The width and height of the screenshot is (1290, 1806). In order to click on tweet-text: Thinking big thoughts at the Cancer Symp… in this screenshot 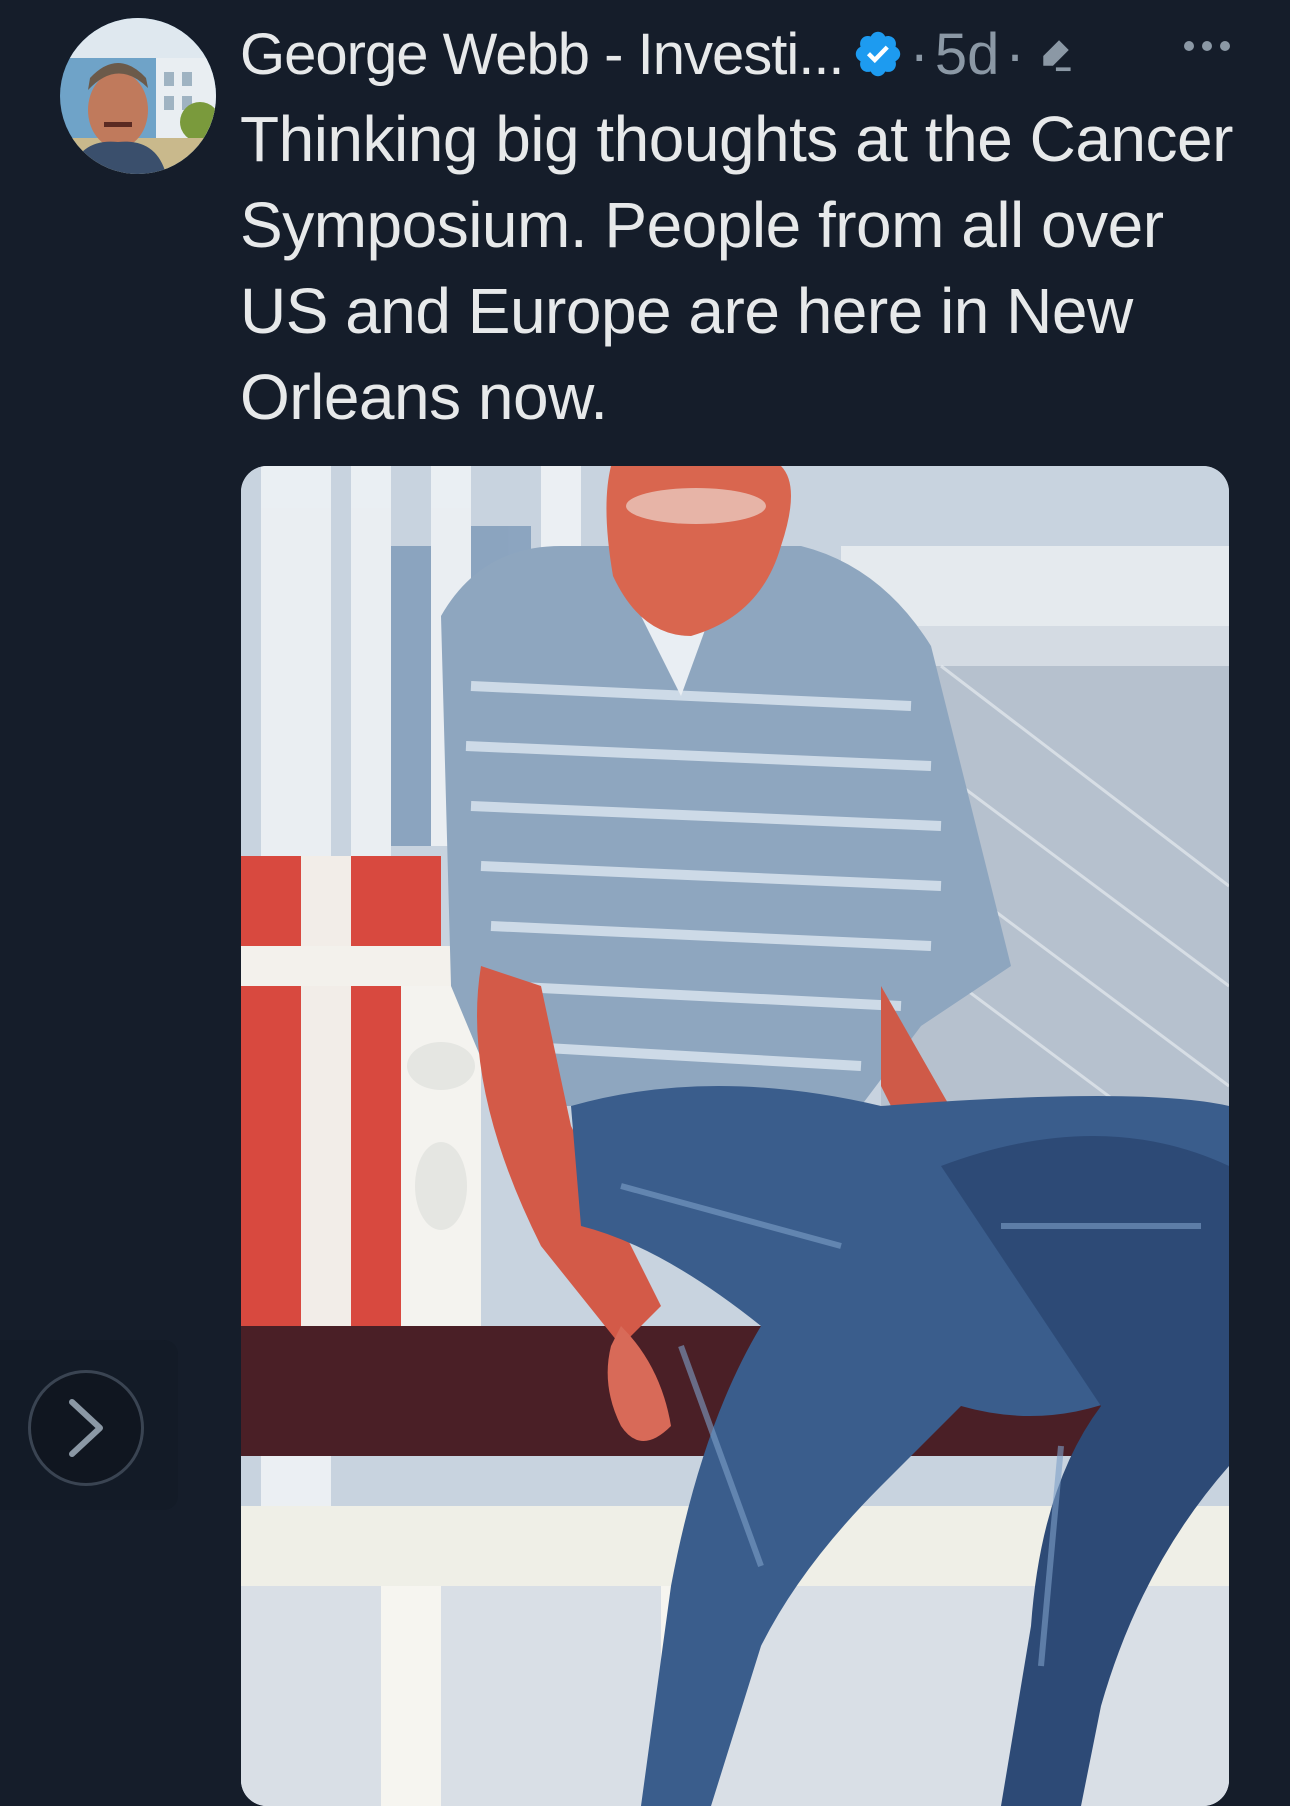, I will do `click(736, 268)`.